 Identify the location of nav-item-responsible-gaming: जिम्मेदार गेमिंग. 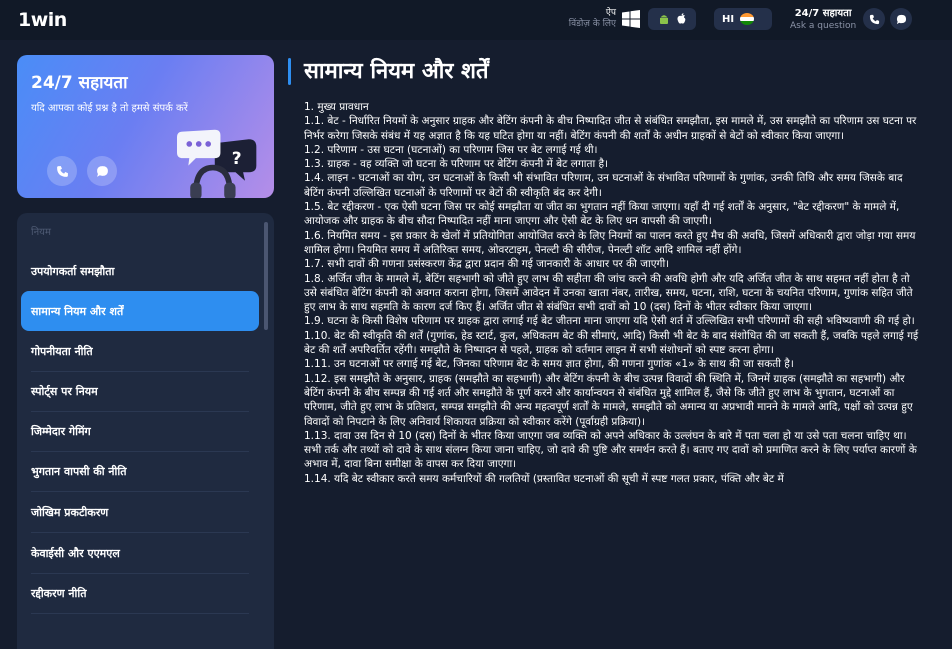
(140, 431).